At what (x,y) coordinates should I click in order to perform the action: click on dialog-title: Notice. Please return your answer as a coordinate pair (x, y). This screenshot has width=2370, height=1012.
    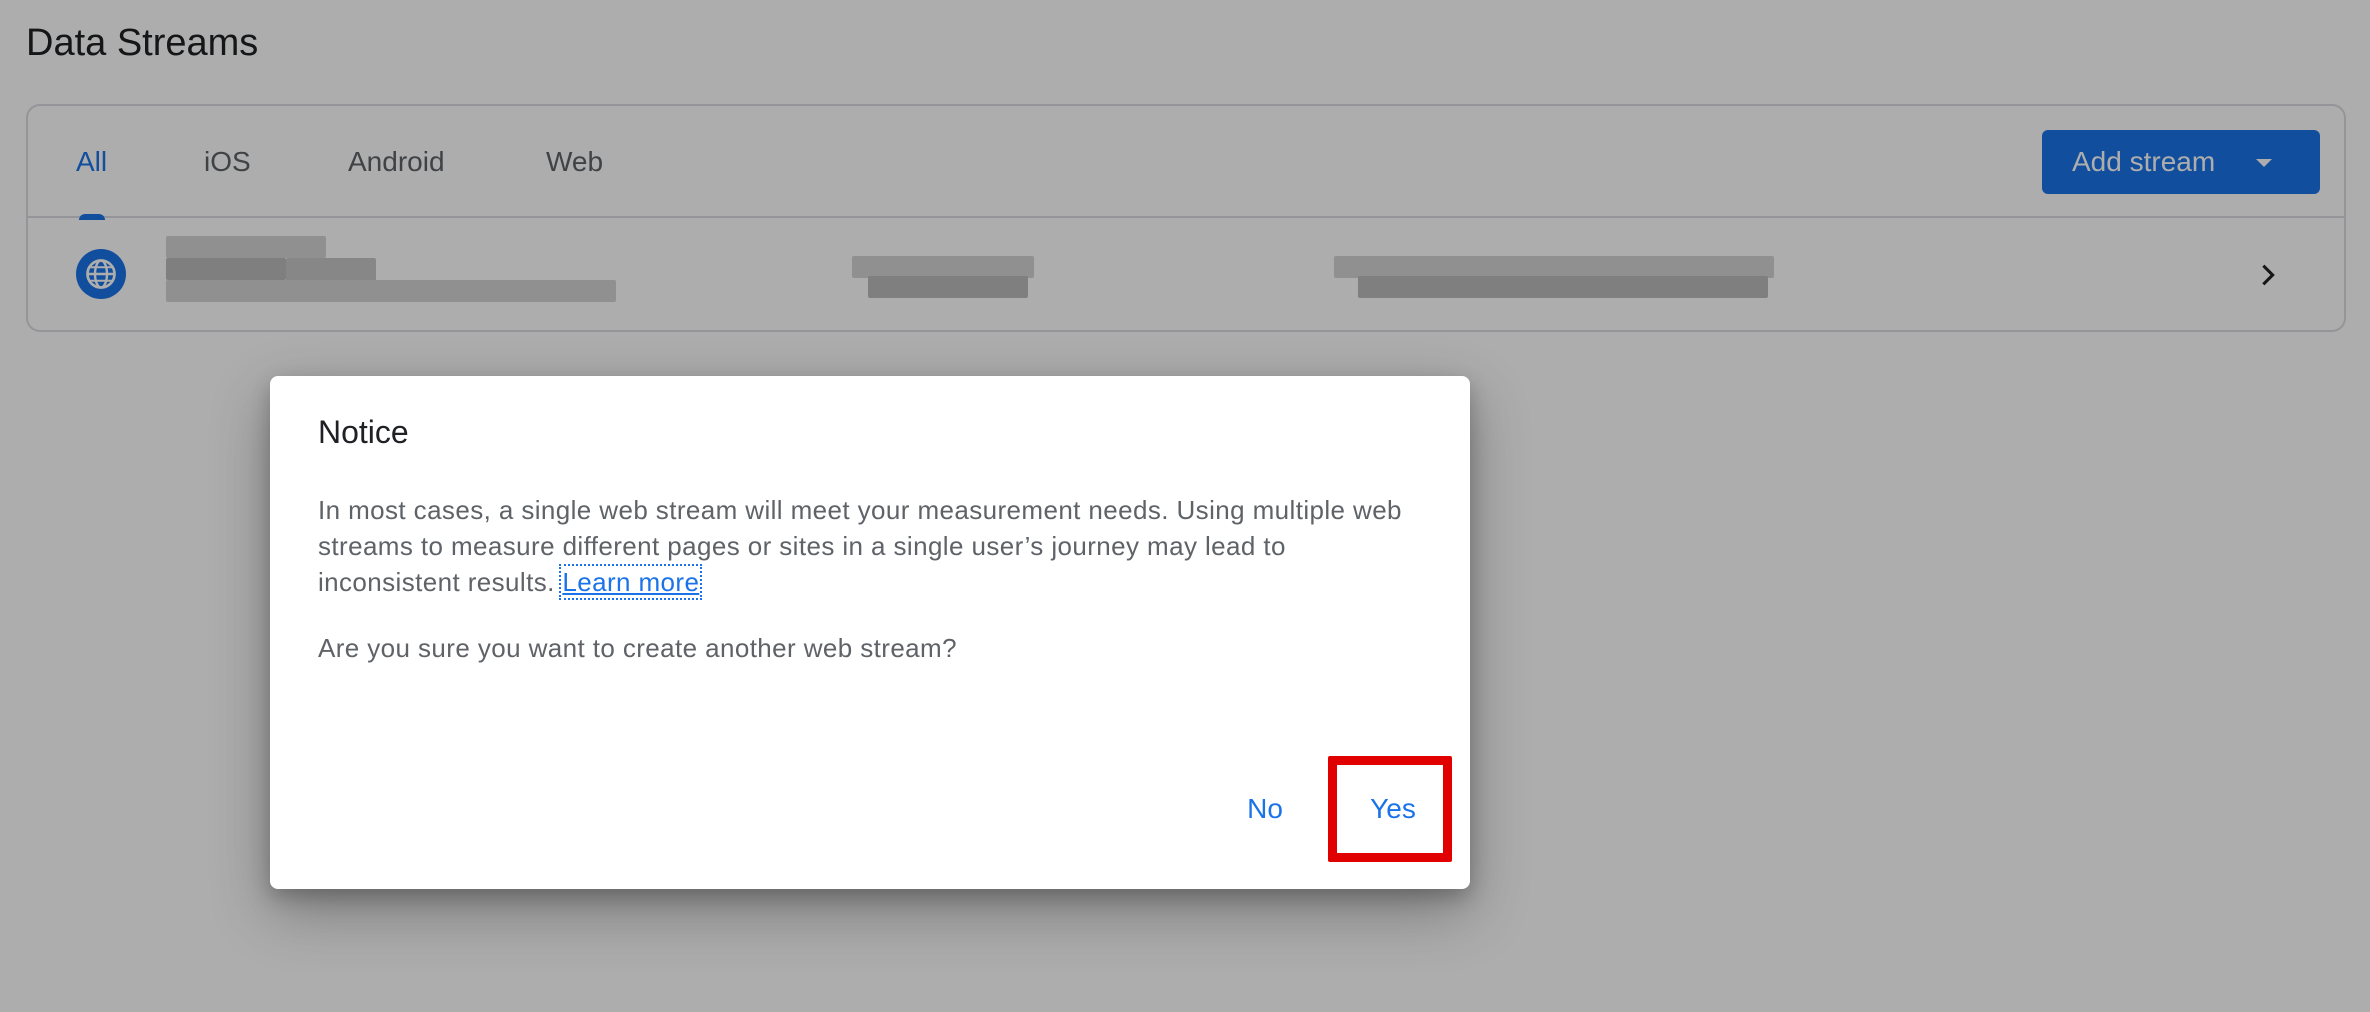
    Looking at the image, I should click on (363, 432).